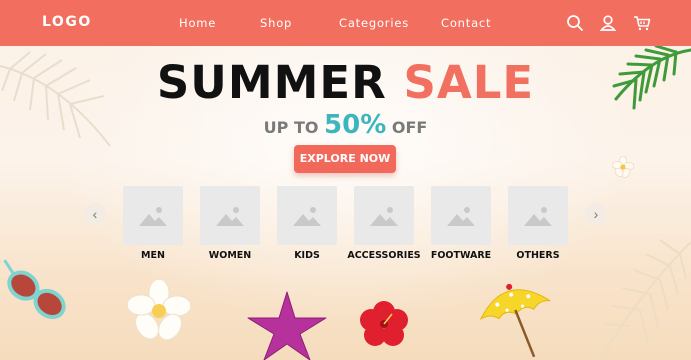 The width and height of the screenshot is (691, 360). What do you see at coordinates (409, 127) in the screenshot?
I see `subtitle-suffix: OFF` at bounding box center [409, 127].